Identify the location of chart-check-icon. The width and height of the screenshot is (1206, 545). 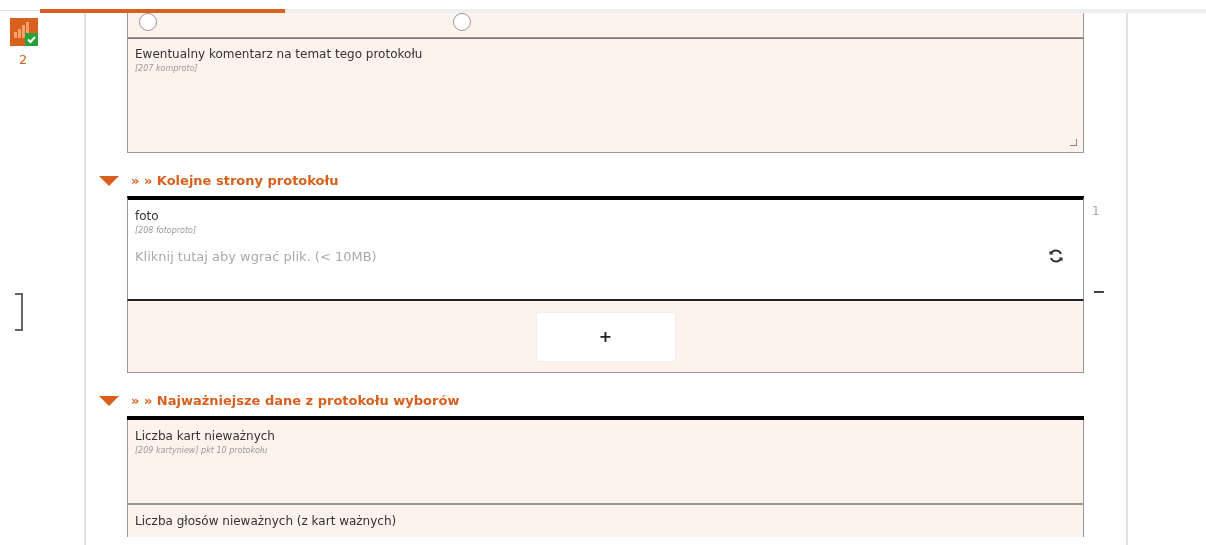
(24, 32).